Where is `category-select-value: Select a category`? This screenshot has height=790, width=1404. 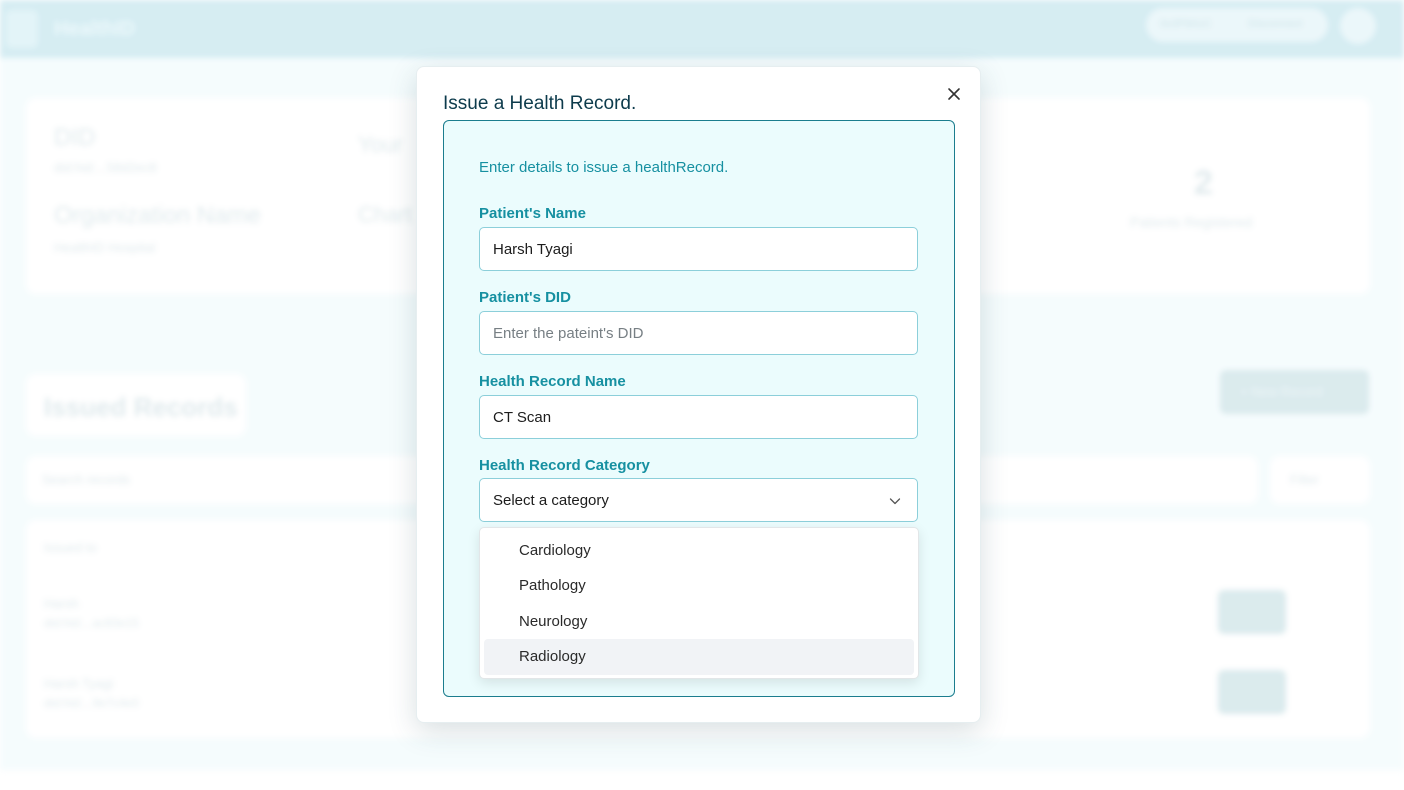 category-select-value: Select a category is located at coordinates (551, 500).